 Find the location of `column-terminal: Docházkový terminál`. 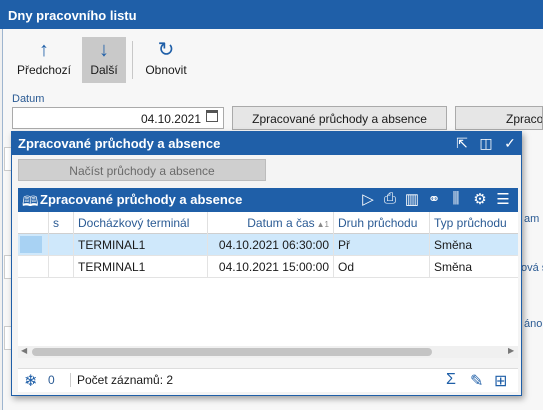

column-terminal: Docházkový terminál is located at coordinates (140, 223).